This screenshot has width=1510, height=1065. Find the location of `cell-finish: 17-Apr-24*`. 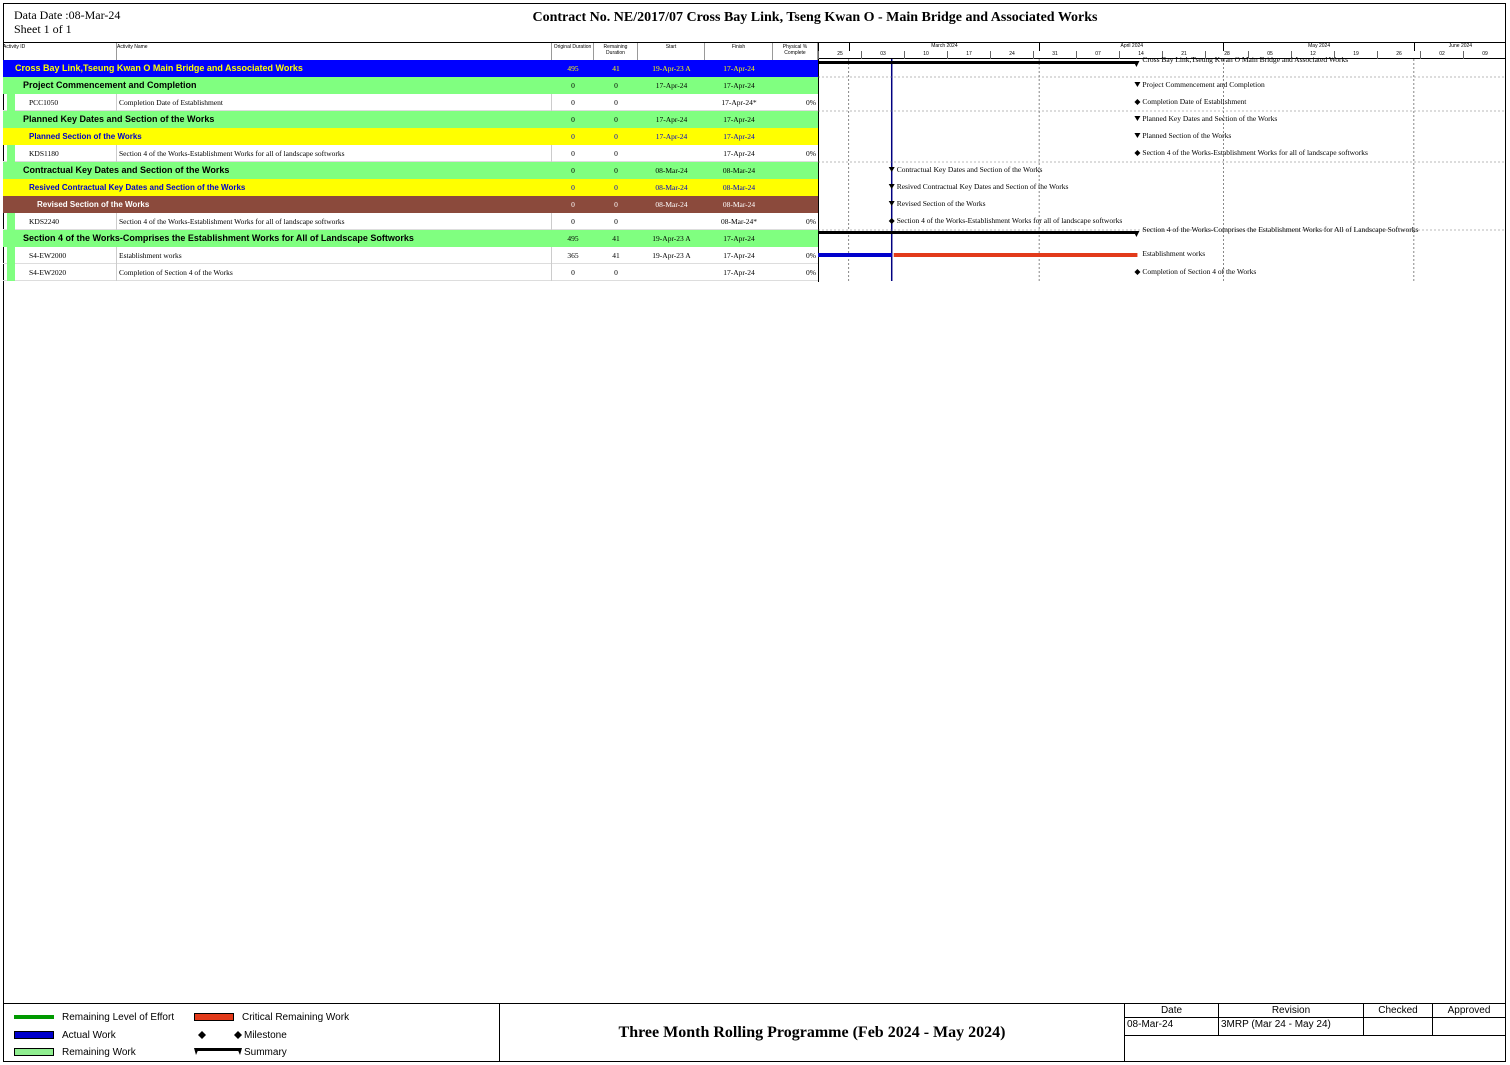

cell-finish: 17-Apr-24* is located at coordinates (739, 102).